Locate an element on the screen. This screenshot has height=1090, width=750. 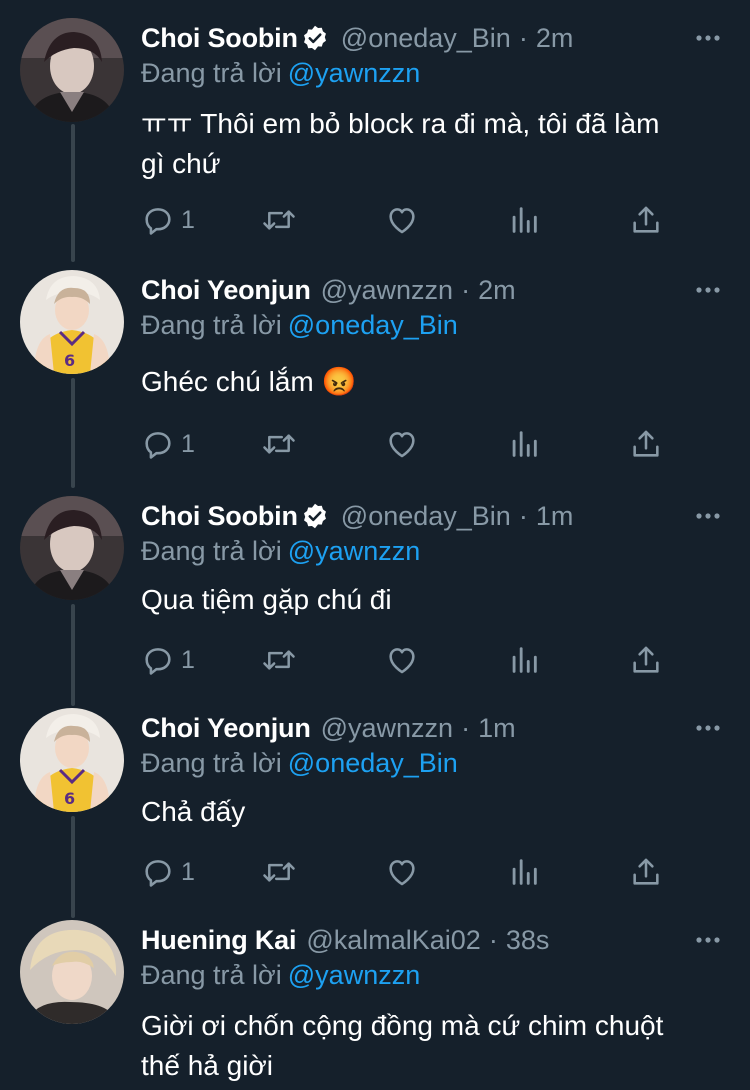
tweet-header: Choi Yeonjun @yawnzzn · 2m is located at coordinates (328, 290).